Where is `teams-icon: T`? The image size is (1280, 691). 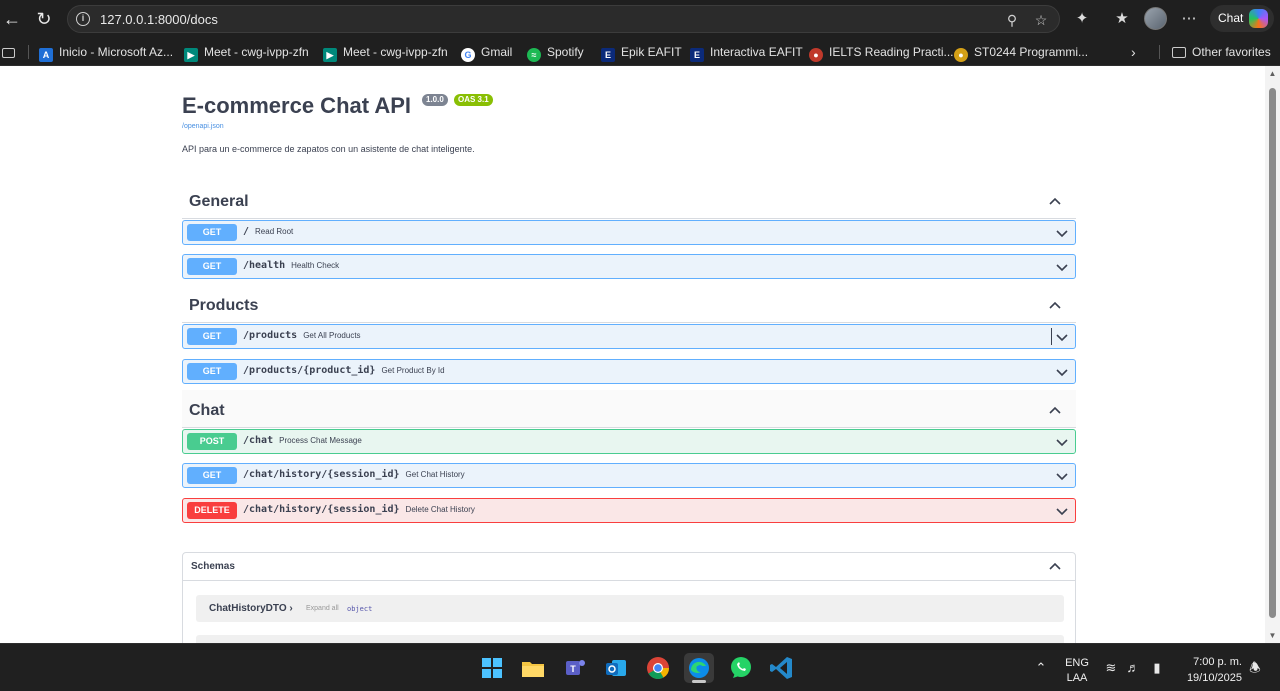 teams-icon: T is located at coordinates (575, 668).